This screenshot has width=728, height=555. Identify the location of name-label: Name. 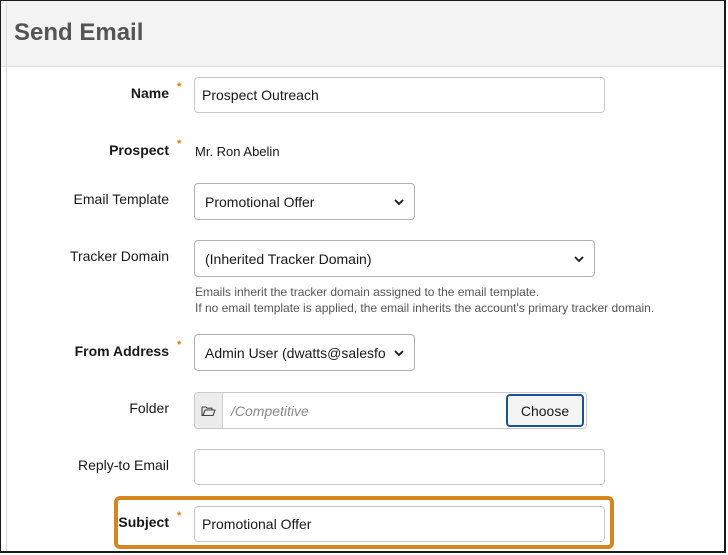
(149, 93).